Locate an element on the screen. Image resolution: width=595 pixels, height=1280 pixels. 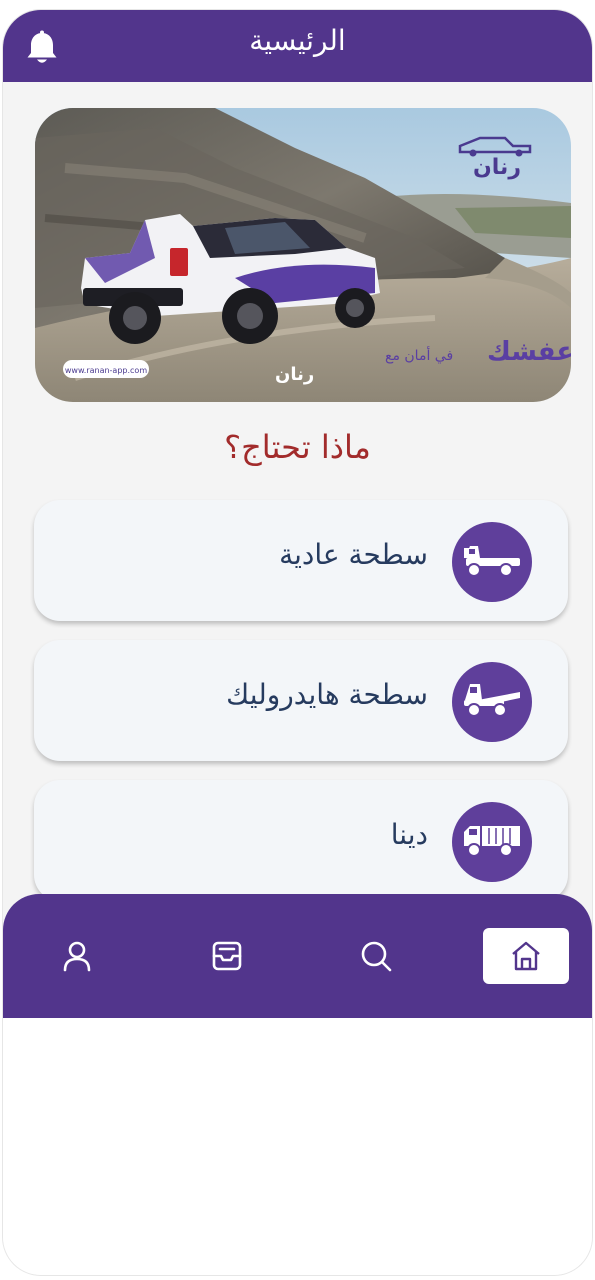
home-icon is located at coordinates (526, 956).